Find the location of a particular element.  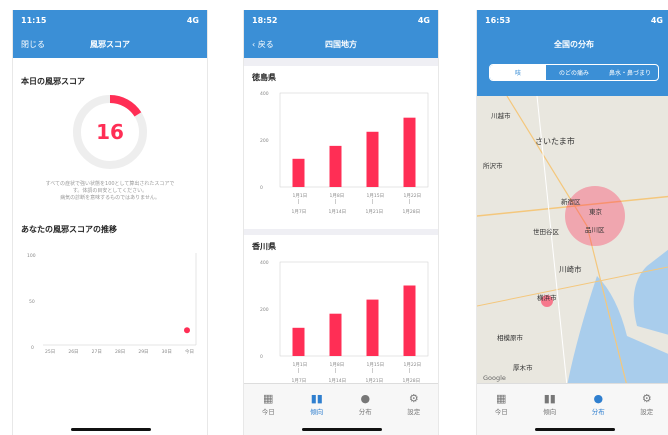

map-label: 川崎市 is located at coordinates (570, 269).